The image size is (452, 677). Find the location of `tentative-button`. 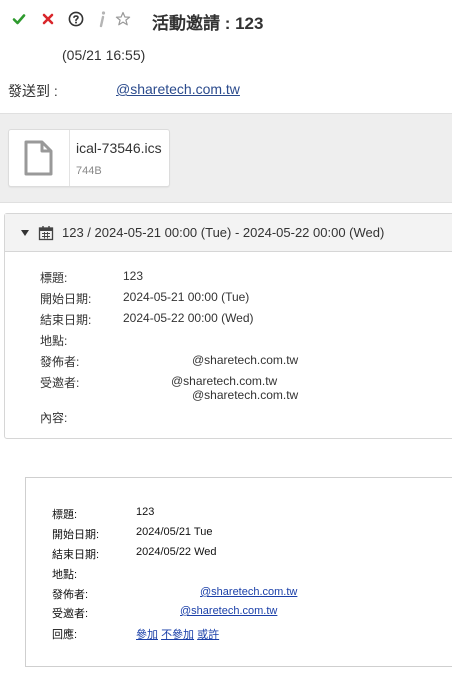

tentative-button is located at coordinates (76, 19).